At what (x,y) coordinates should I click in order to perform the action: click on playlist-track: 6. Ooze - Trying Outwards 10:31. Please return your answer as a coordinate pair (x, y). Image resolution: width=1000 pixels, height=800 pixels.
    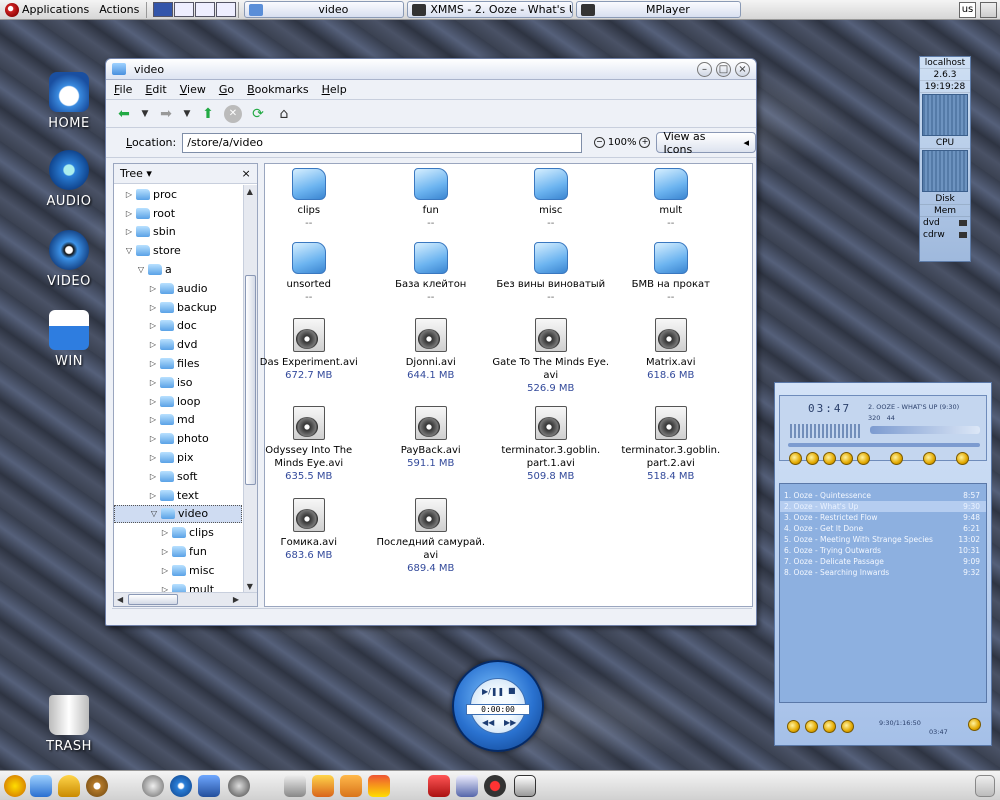
    Looking at the image, I should click on (883, 550).